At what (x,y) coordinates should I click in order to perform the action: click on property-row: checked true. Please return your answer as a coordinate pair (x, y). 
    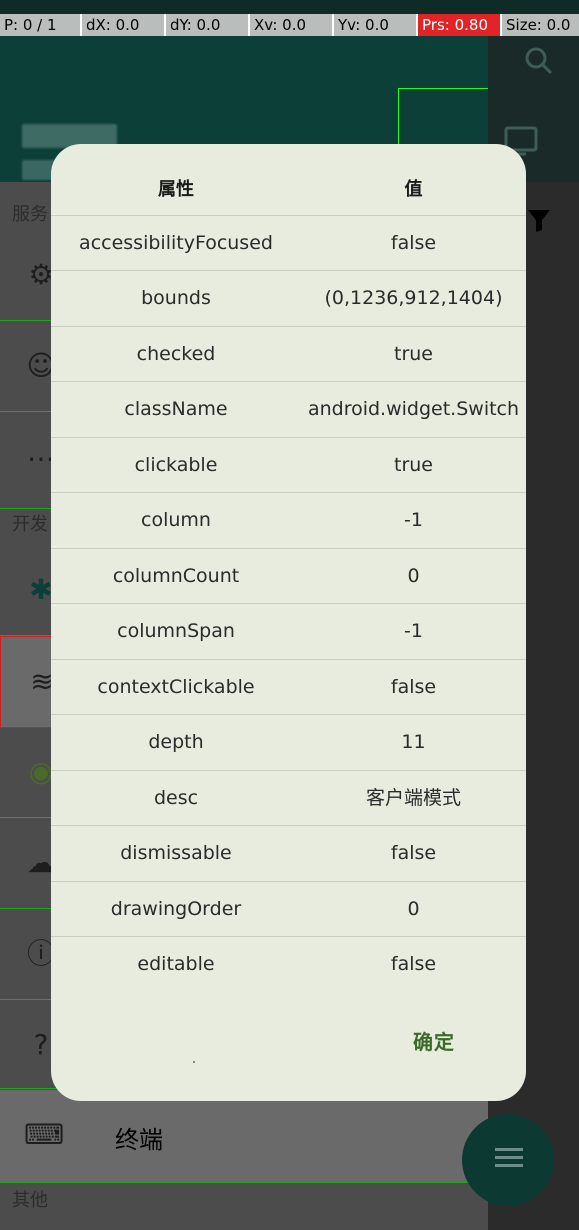
    Looking at the image, I should click on (288, 354).